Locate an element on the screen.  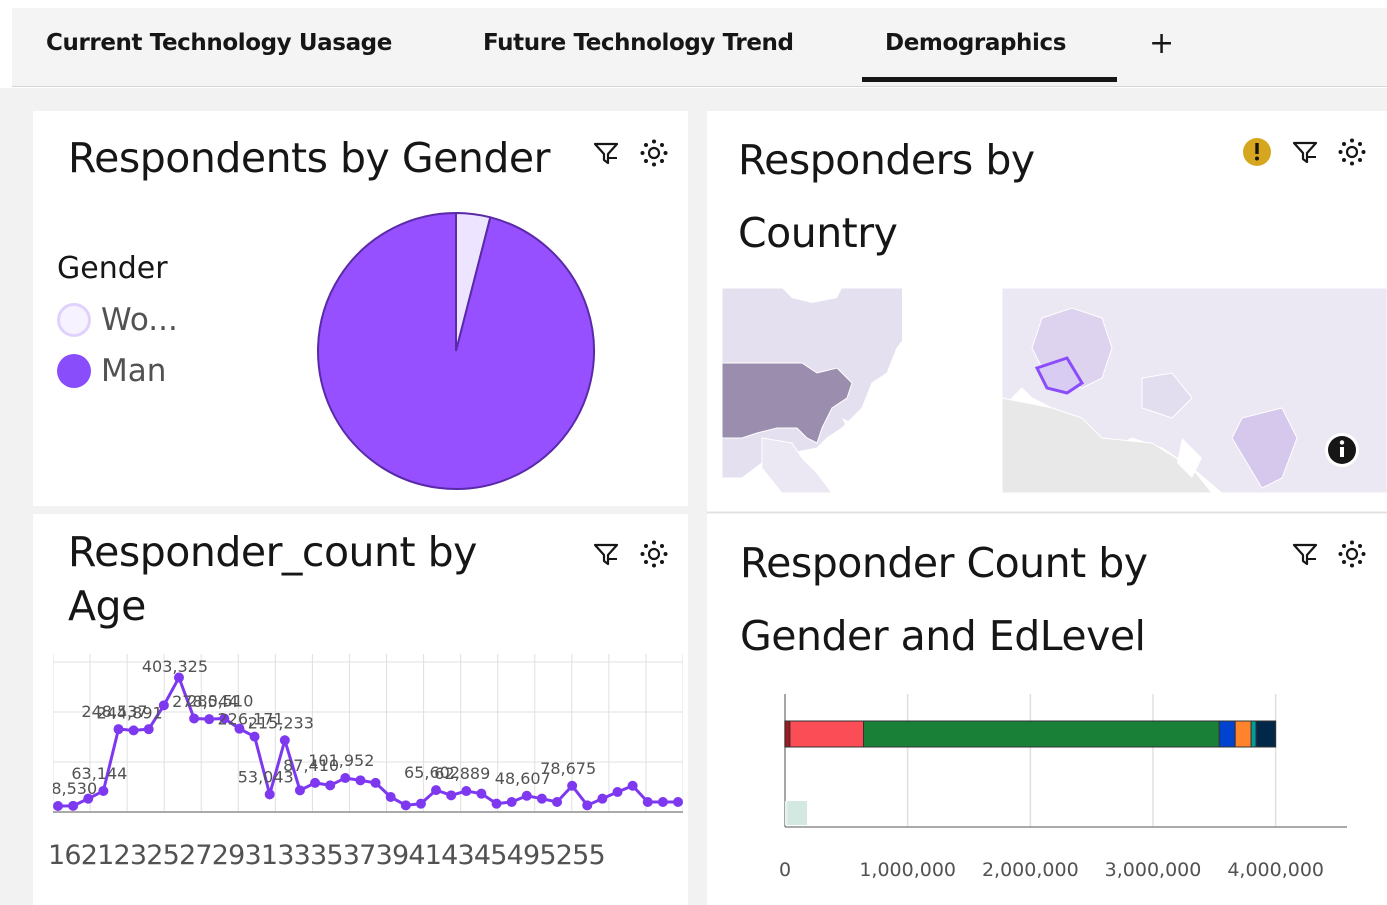
age-card-title-line2: Age is located at coordinates (107, 606).